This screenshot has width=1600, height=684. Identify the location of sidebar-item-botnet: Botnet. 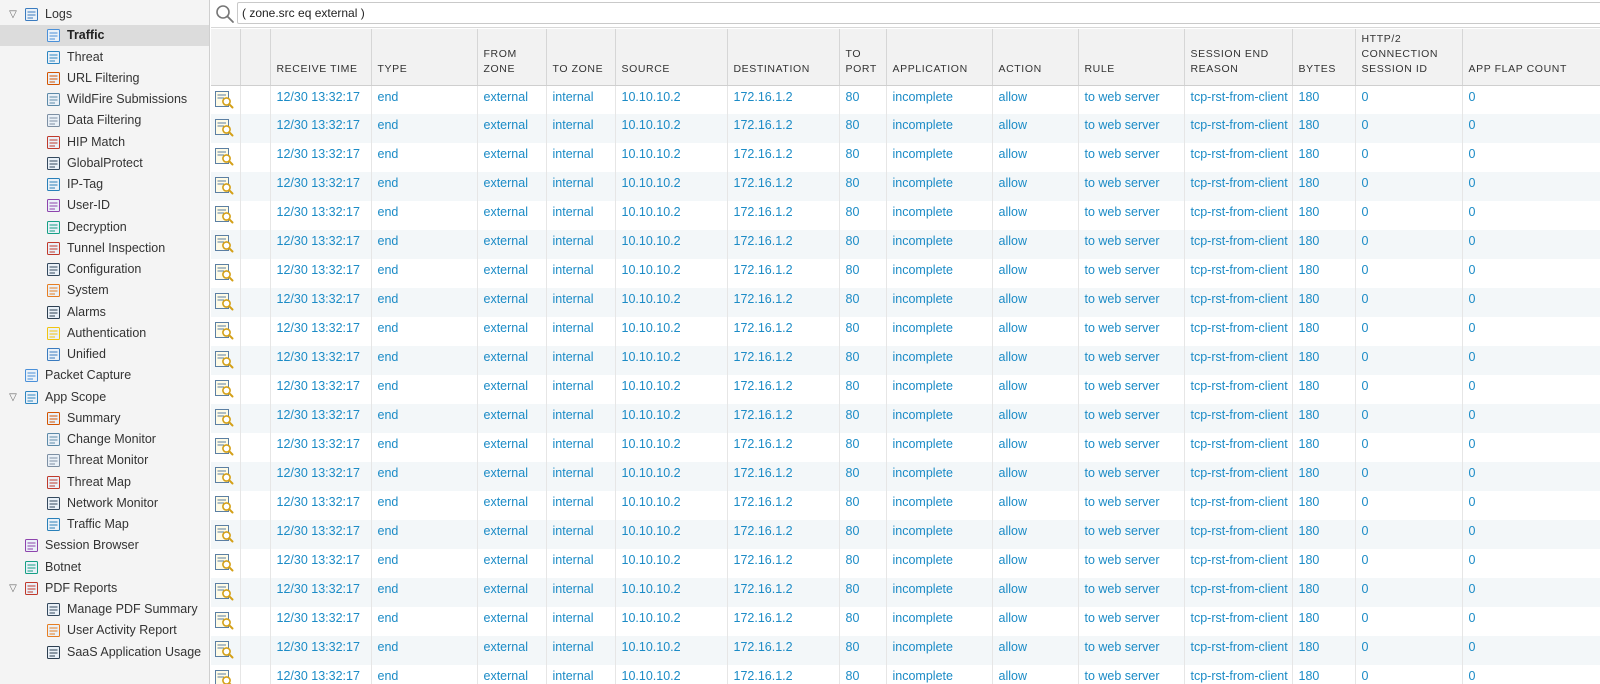
(104, 567).